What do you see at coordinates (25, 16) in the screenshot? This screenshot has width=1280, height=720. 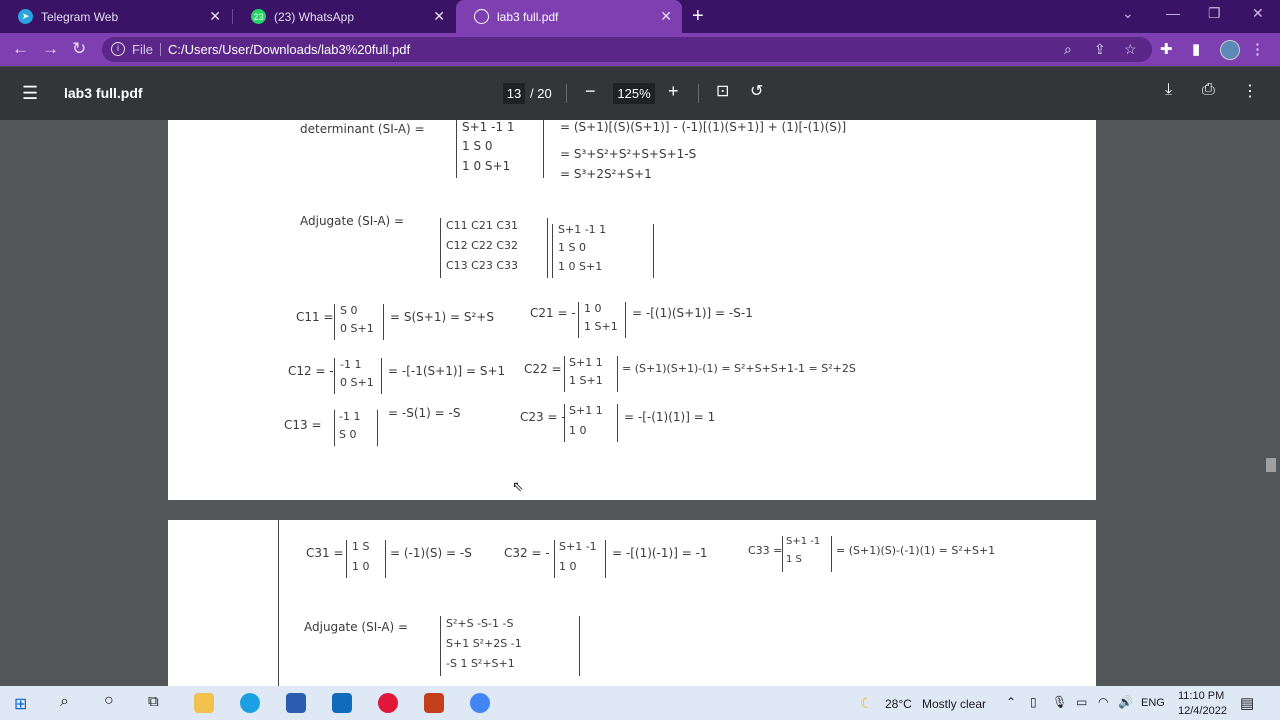 I see `telegram-icon: ➤` at bounding box center [25, 16].